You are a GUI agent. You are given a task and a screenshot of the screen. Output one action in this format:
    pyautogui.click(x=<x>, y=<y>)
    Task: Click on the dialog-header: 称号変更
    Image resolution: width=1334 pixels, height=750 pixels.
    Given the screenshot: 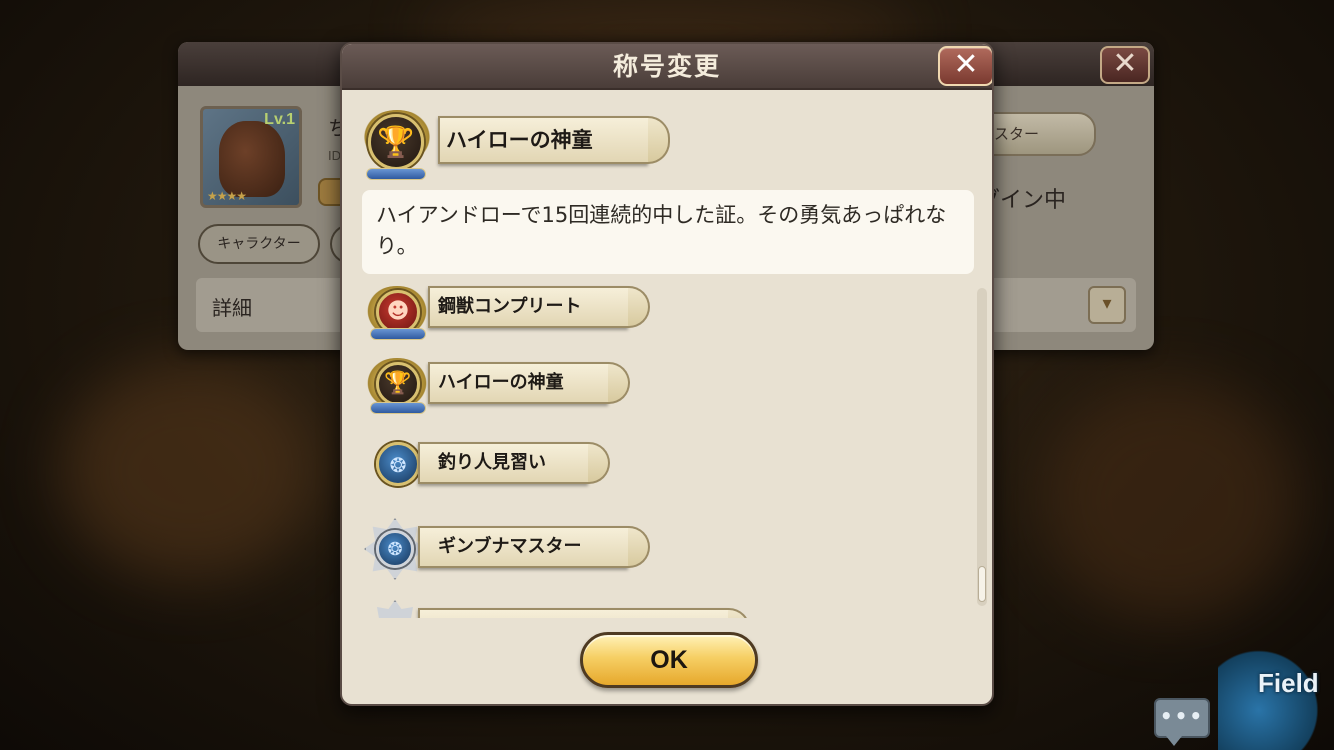 What is the action you would take?
    pyautogui.click(x=667, y=67)
    